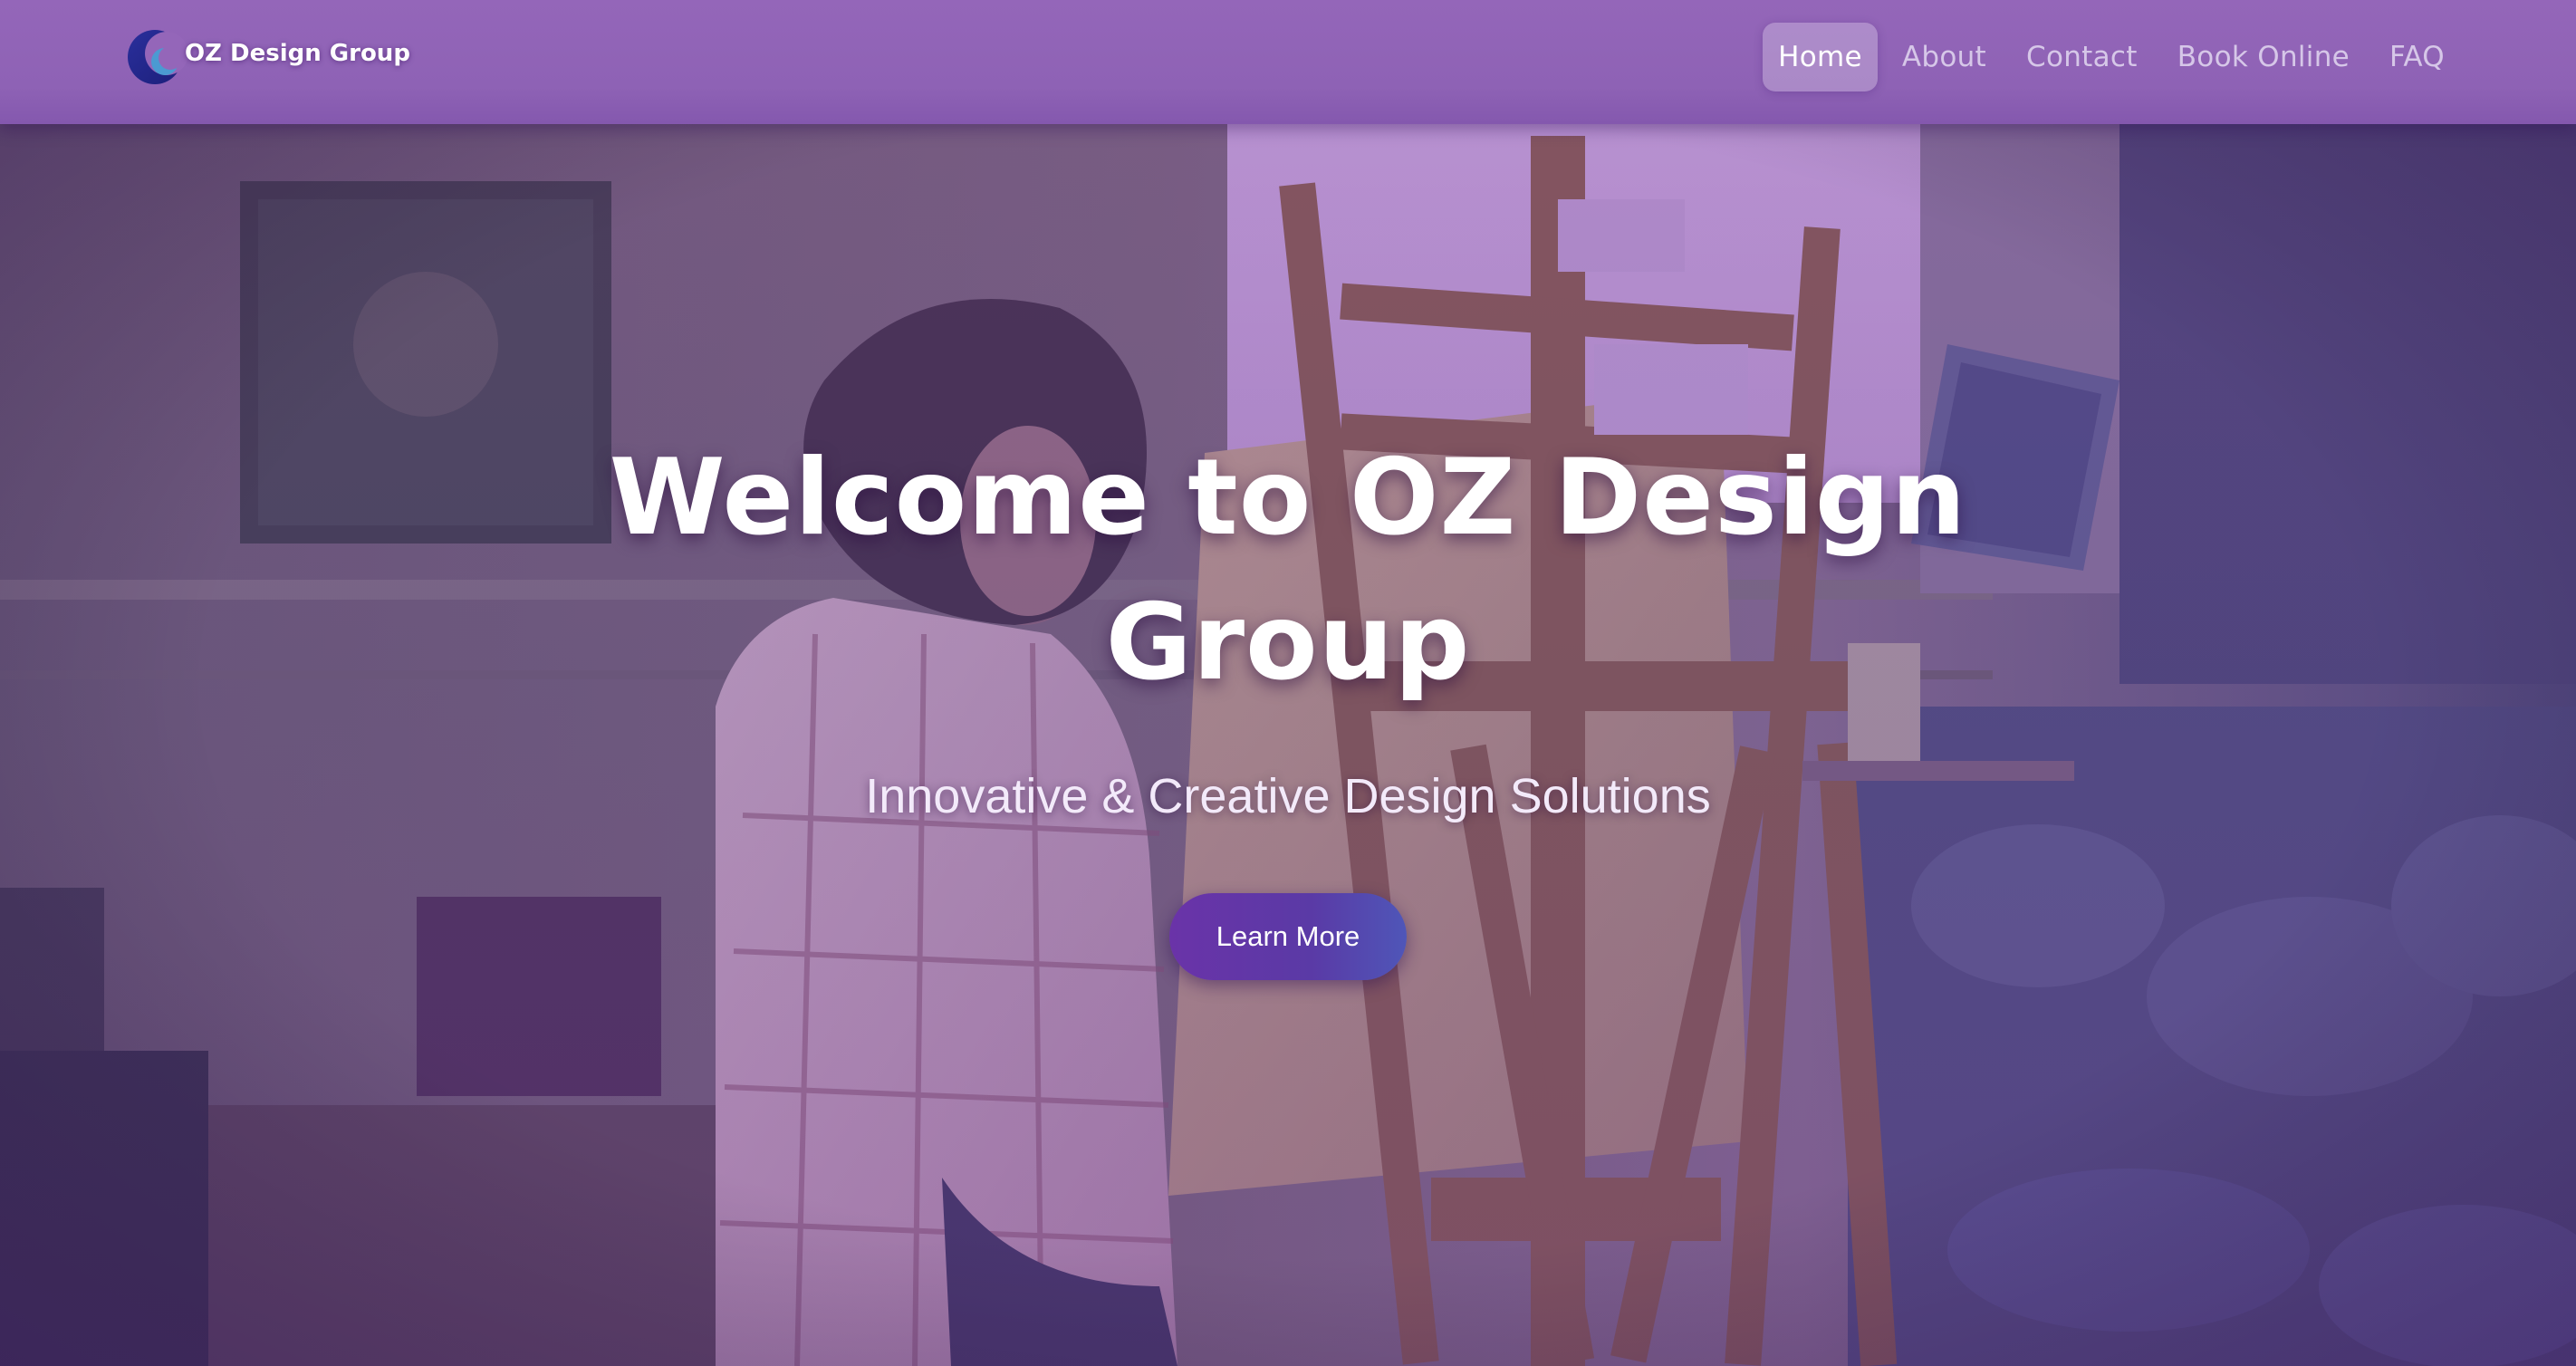 This screenshot has height=1366, width=2576. I want to click on nav-about: About, so click(1944, 57).